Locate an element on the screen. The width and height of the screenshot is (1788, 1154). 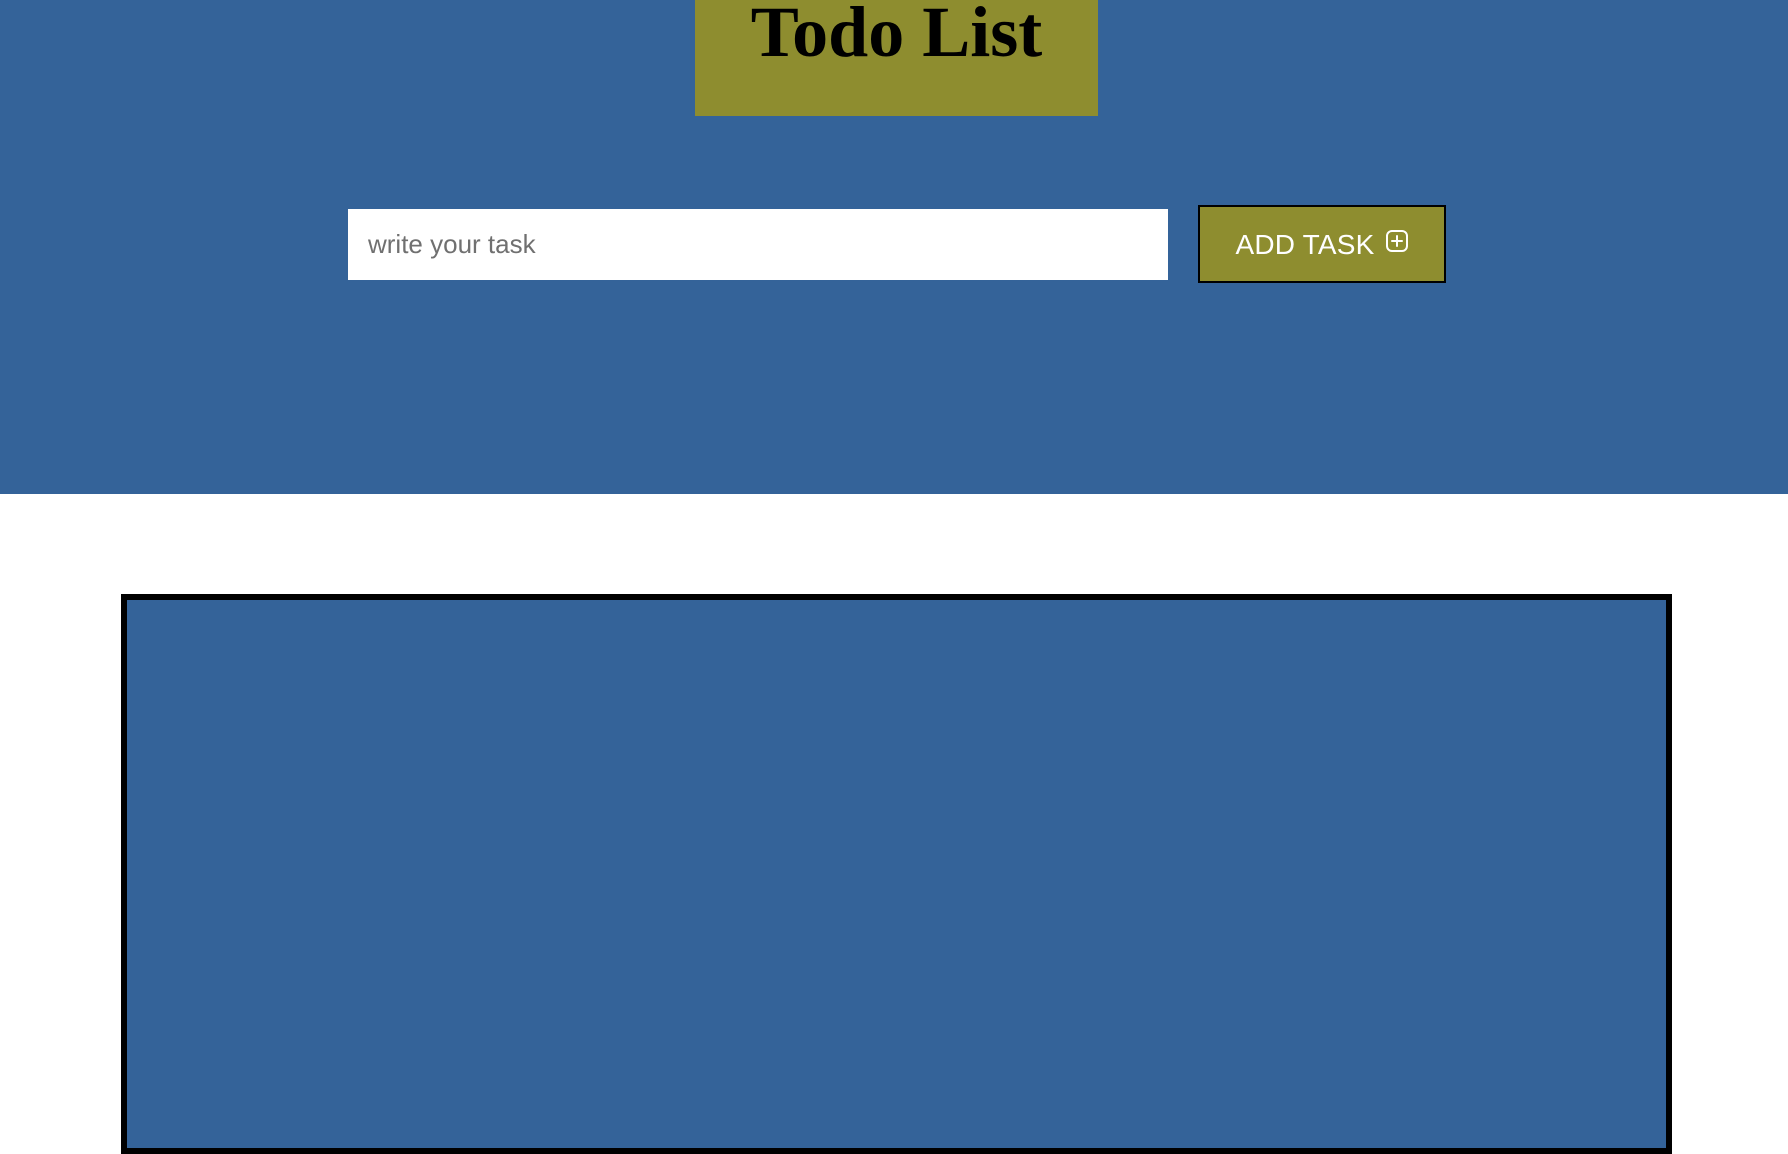
add-task-button: ADD TASK is located at coordinates (1322, 244).